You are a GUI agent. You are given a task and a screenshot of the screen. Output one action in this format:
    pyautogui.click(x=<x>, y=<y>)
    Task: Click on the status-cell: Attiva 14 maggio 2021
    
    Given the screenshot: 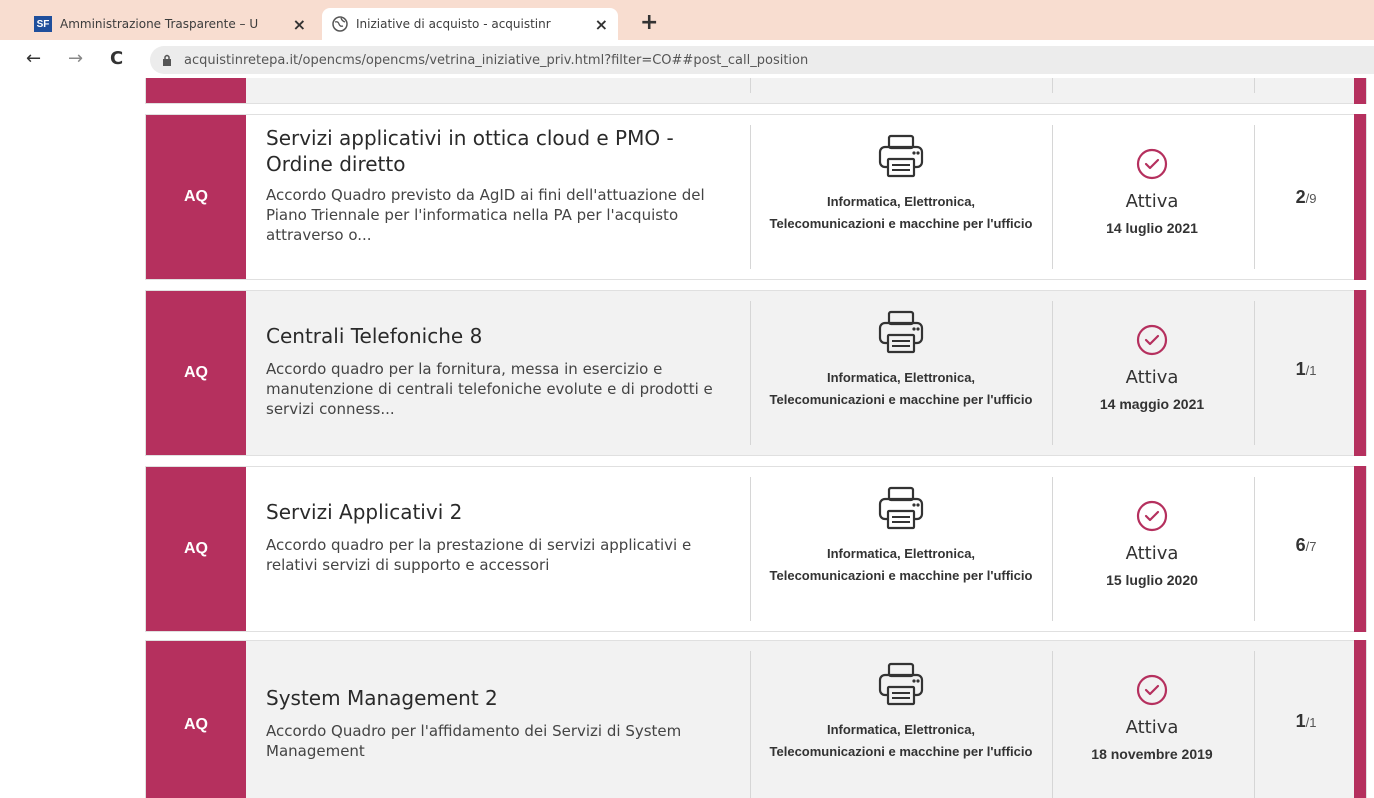 What is the action you would take?
    pyautogui.click(x=1152, y=367)
    